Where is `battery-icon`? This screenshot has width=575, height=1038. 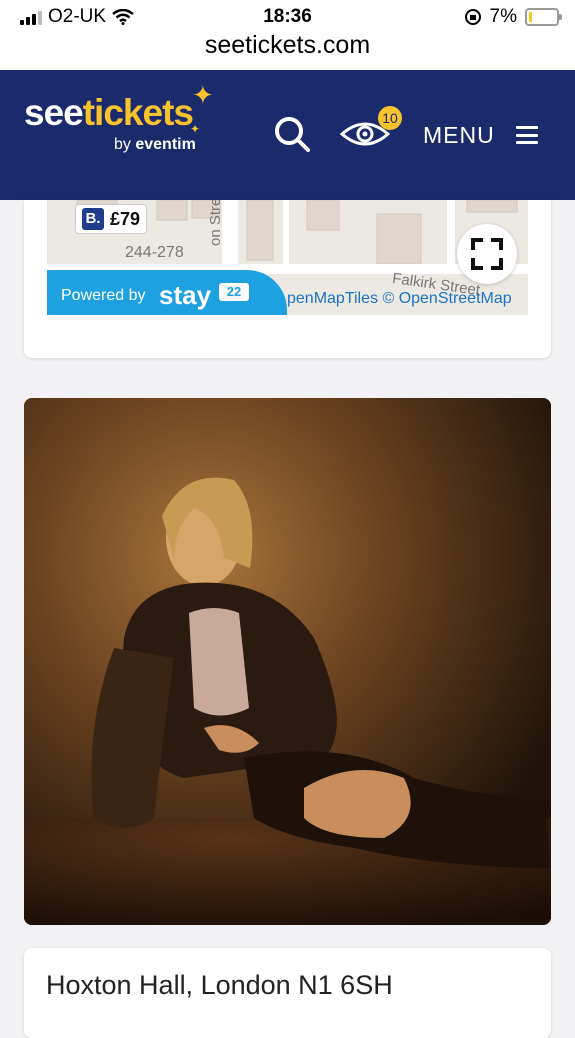
battery-icon is located at coordinates (543, 17).